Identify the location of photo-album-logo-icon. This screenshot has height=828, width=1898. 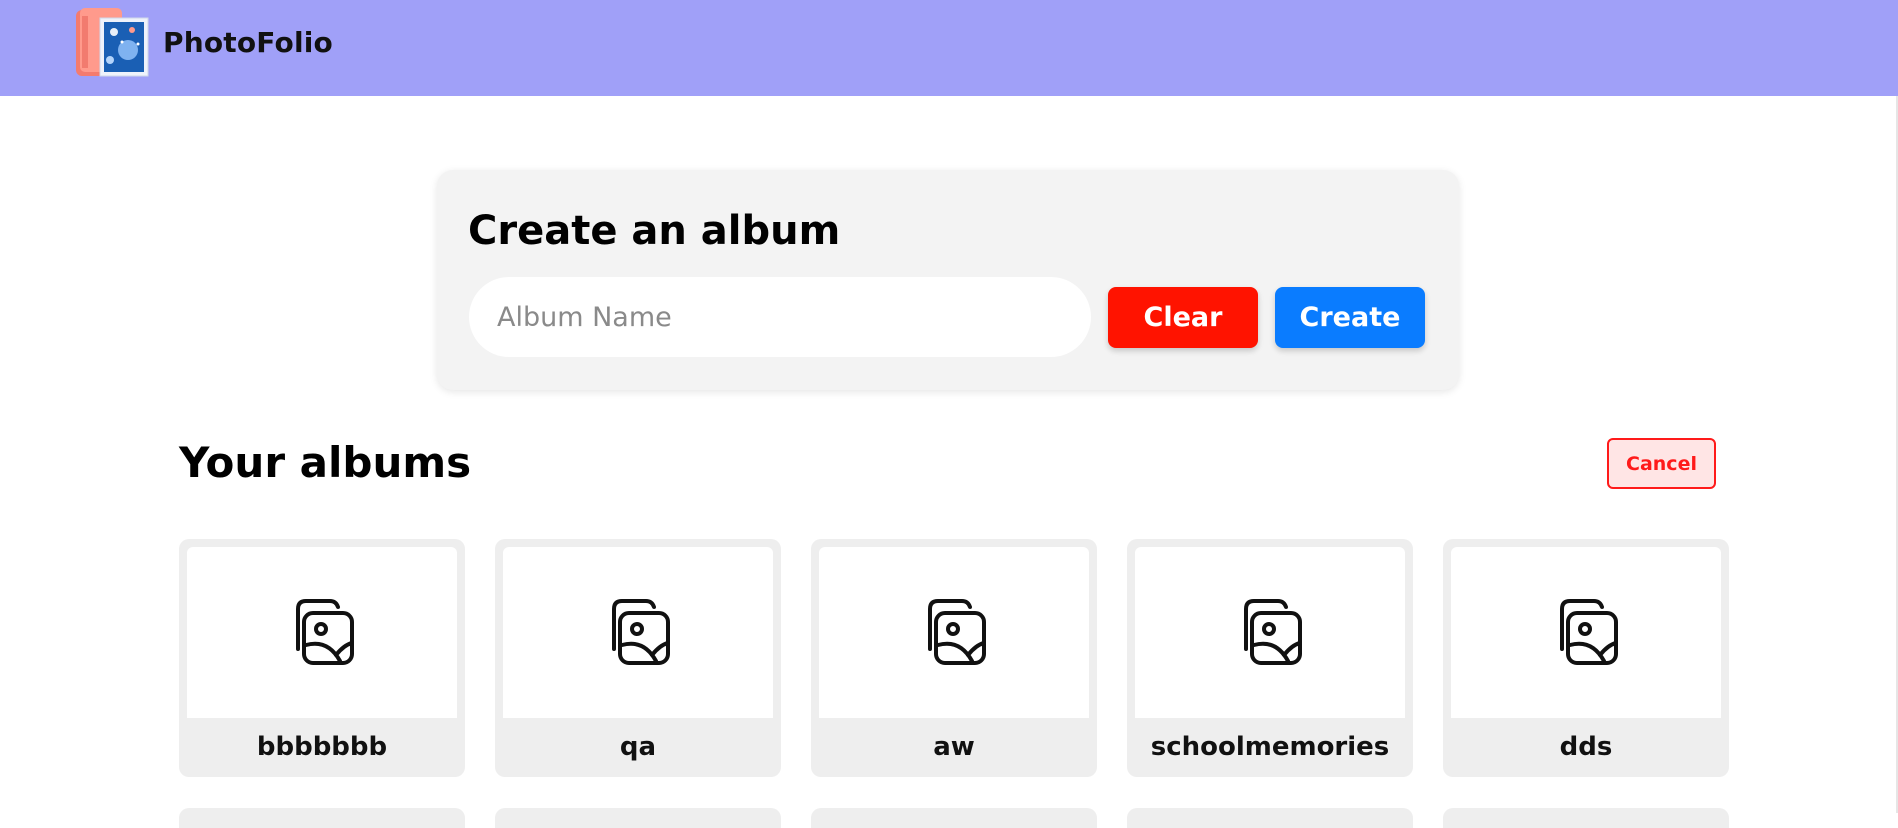
(113, 44).